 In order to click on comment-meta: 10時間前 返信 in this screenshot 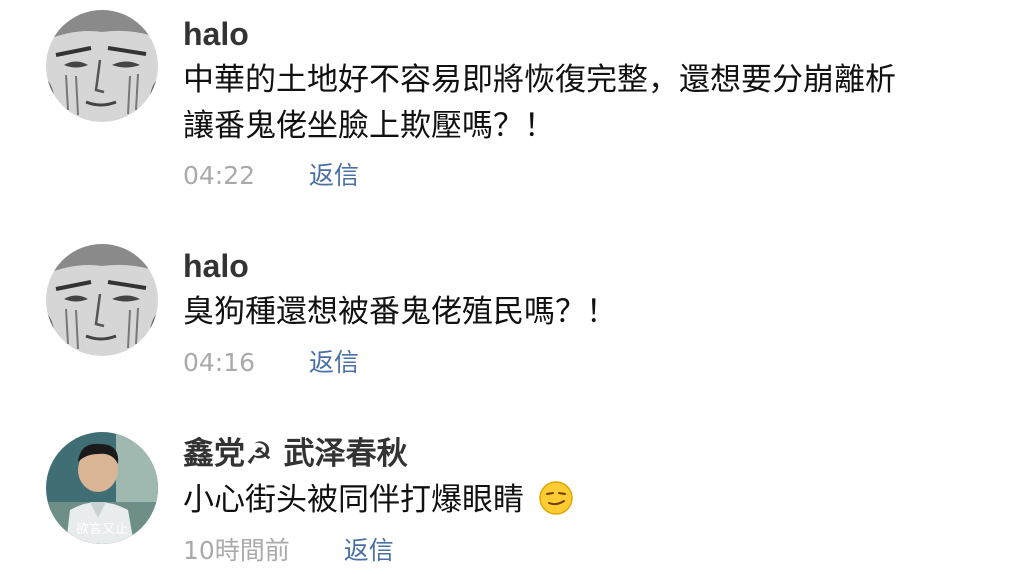, I will do `click(288, 551)`.